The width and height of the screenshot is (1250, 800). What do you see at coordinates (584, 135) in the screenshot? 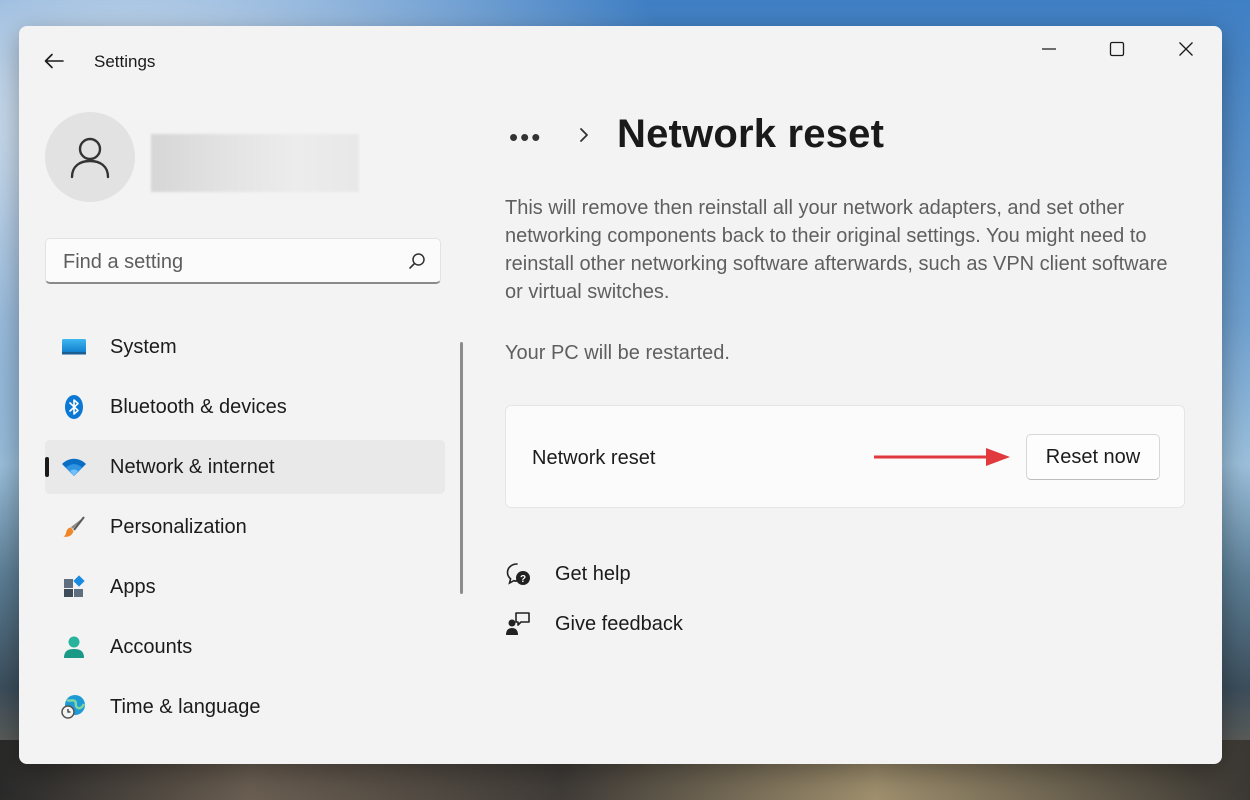
I see `chevron-right-icon` at bounding box center [584, 135].